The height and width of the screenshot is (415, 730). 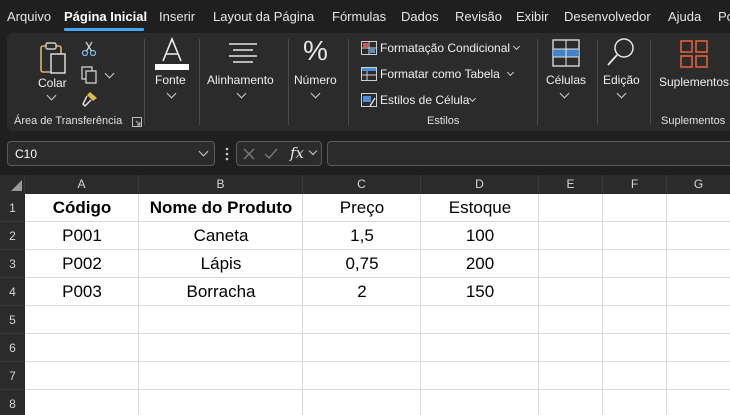 What do you see at coordinates (89, 49) in the screenshot?
I see `cut-icon` at bounding box center [89, 49].